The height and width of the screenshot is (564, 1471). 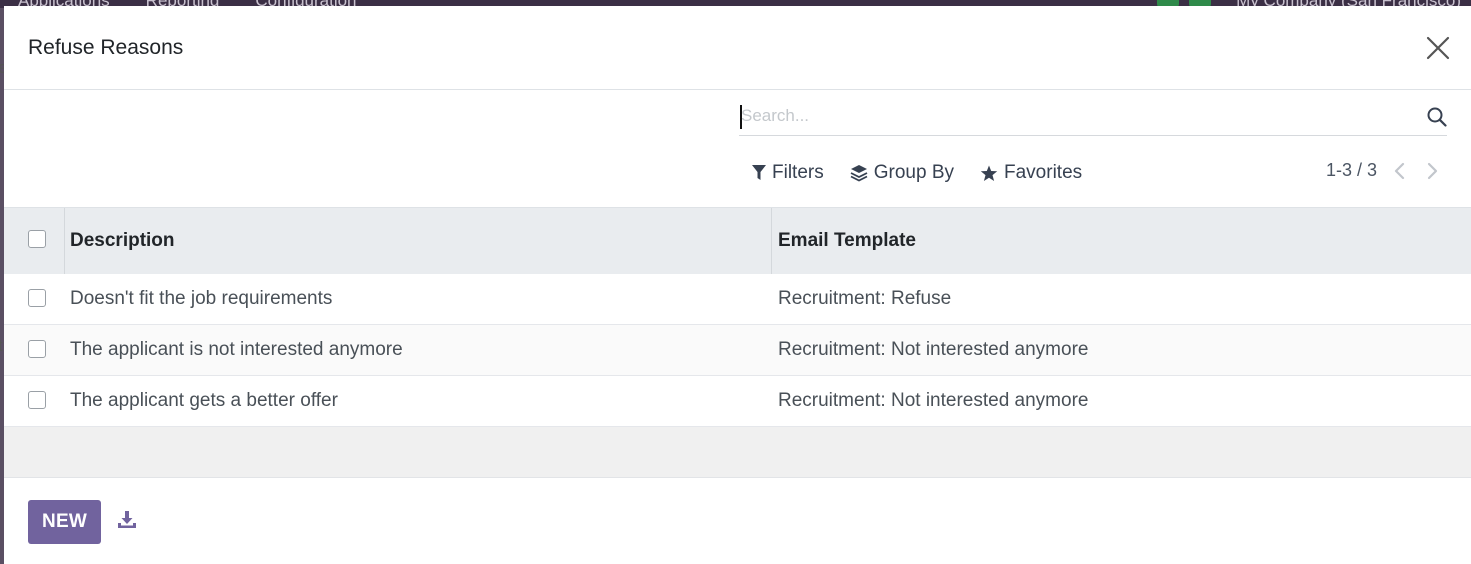 What do you see at coordinates (989, 173) in the screenshot?
I see `star-icon` at bounding box center [989, 173].